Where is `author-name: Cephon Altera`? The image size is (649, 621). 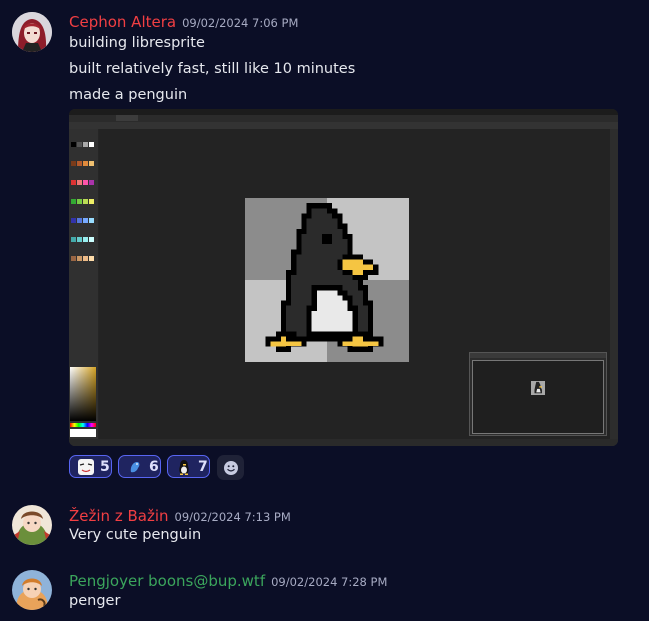
author-name: Cephon Altera is located at coordinates (122, 22).